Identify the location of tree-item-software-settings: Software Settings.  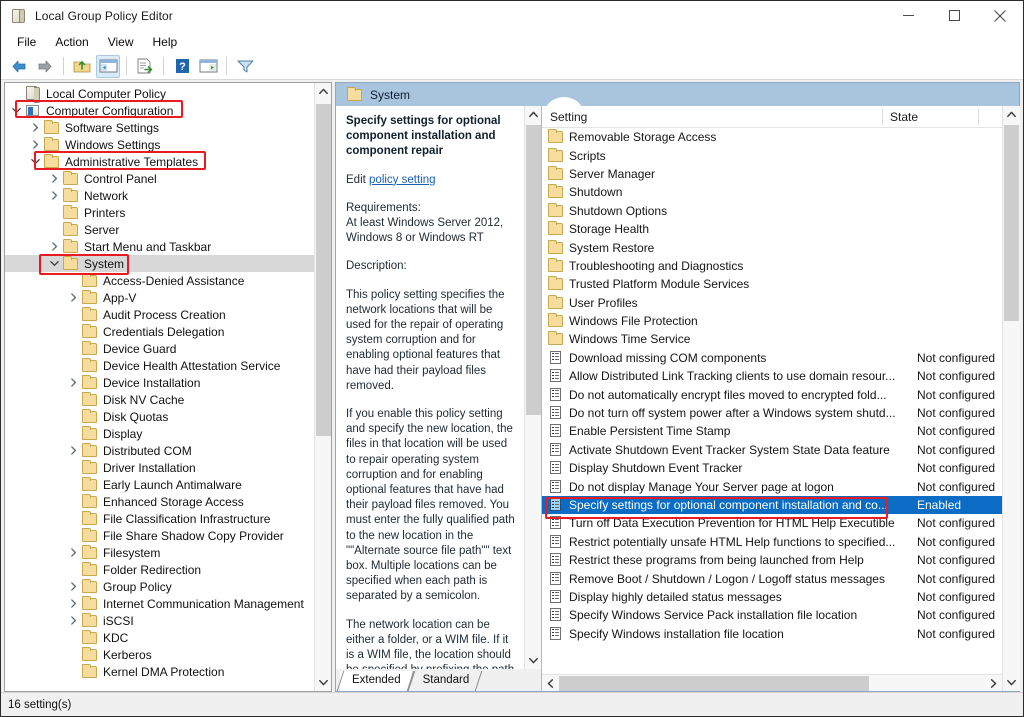
(159, 127).